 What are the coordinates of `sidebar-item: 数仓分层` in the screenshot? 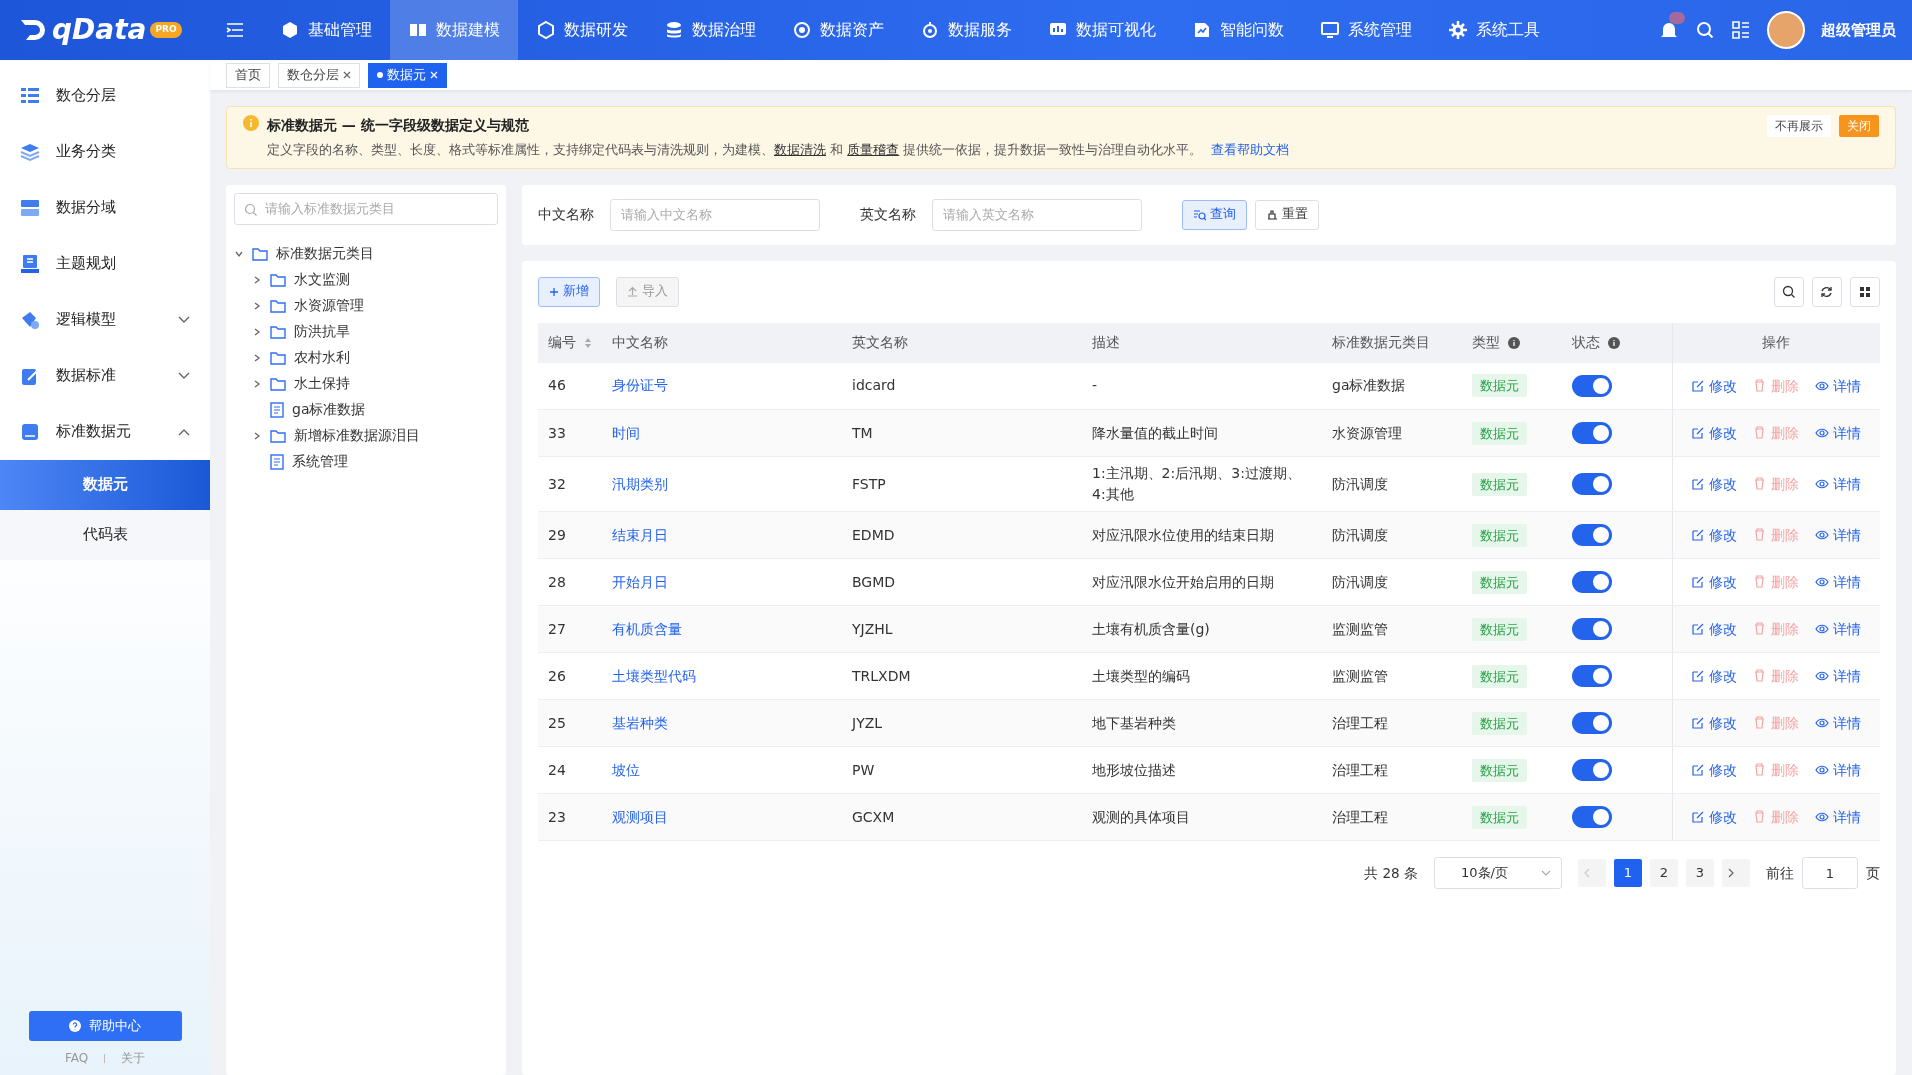 It's located at (105, 96).